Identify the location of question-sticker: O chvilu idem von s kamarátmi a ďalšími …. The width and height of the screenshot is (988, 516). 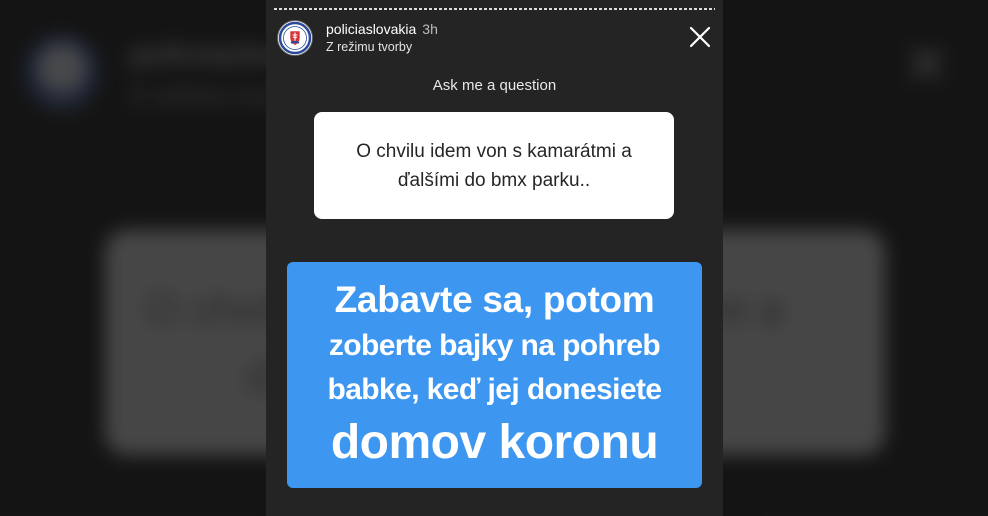
(494, 165).